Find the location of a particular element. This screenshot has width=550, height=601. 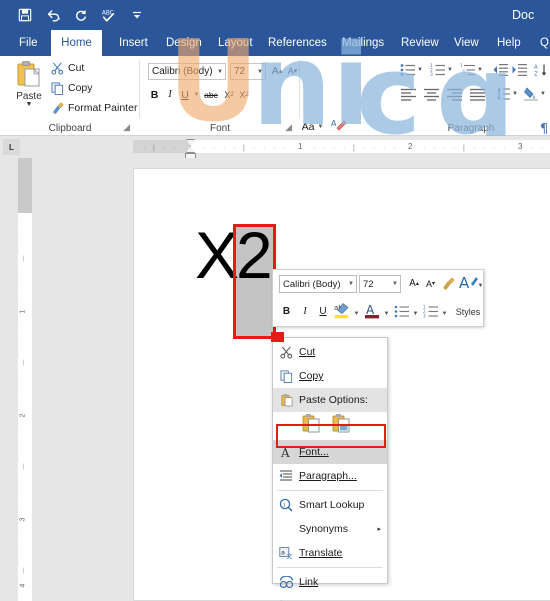

subscript-icon: X2 is located at coordinates (229, 94).